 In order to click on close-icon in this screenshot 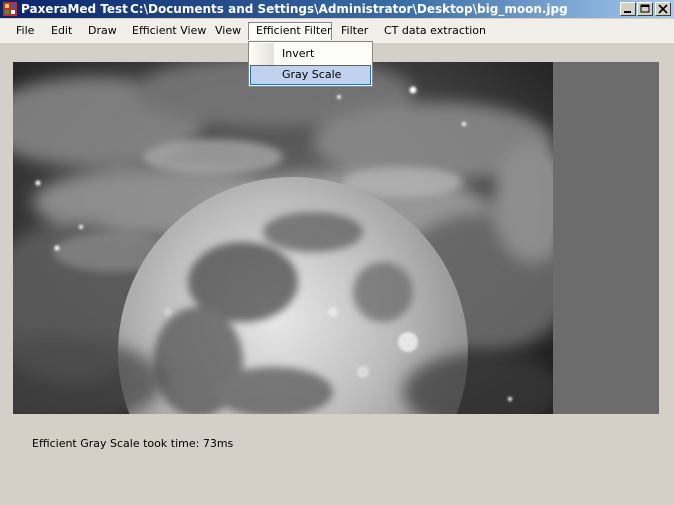, I will do `click(663, 9)`.